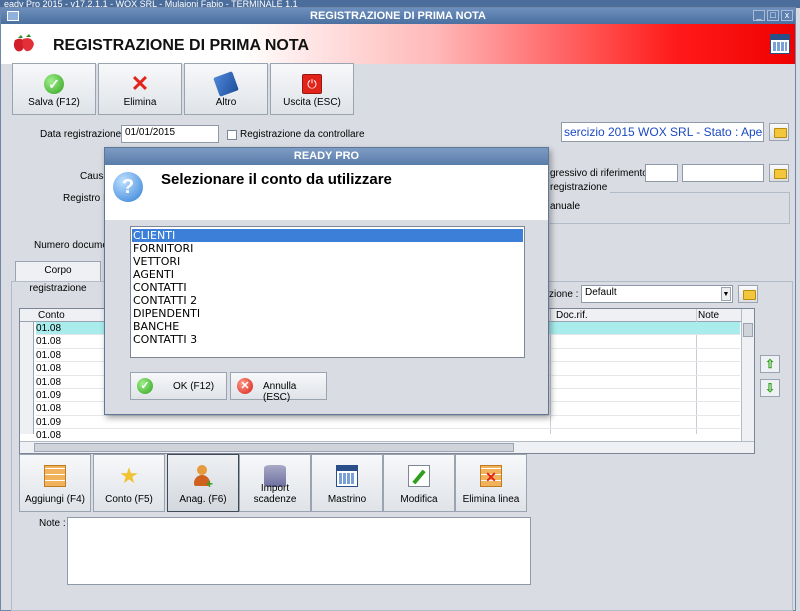  What do you see at coordinates (491, 476) in the screenshot?
I see `delete-grid-icon: ✕` at bounding box center [491, 476].